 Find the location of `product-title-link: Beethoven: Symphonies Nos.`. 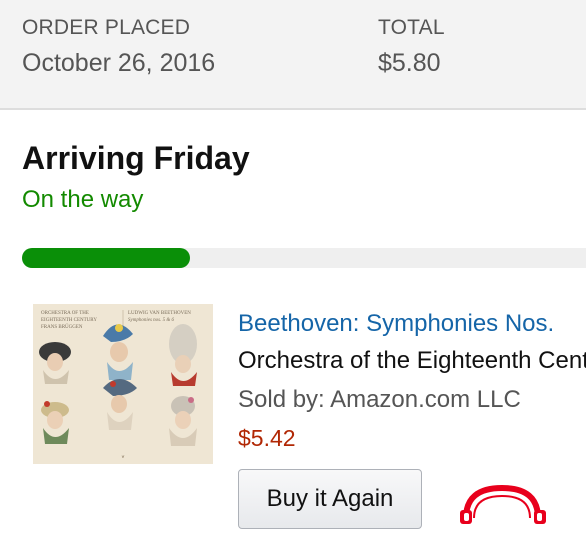

product-title-link: Beethoven: Symphonies Nos. is located at coordinates (396, 324).